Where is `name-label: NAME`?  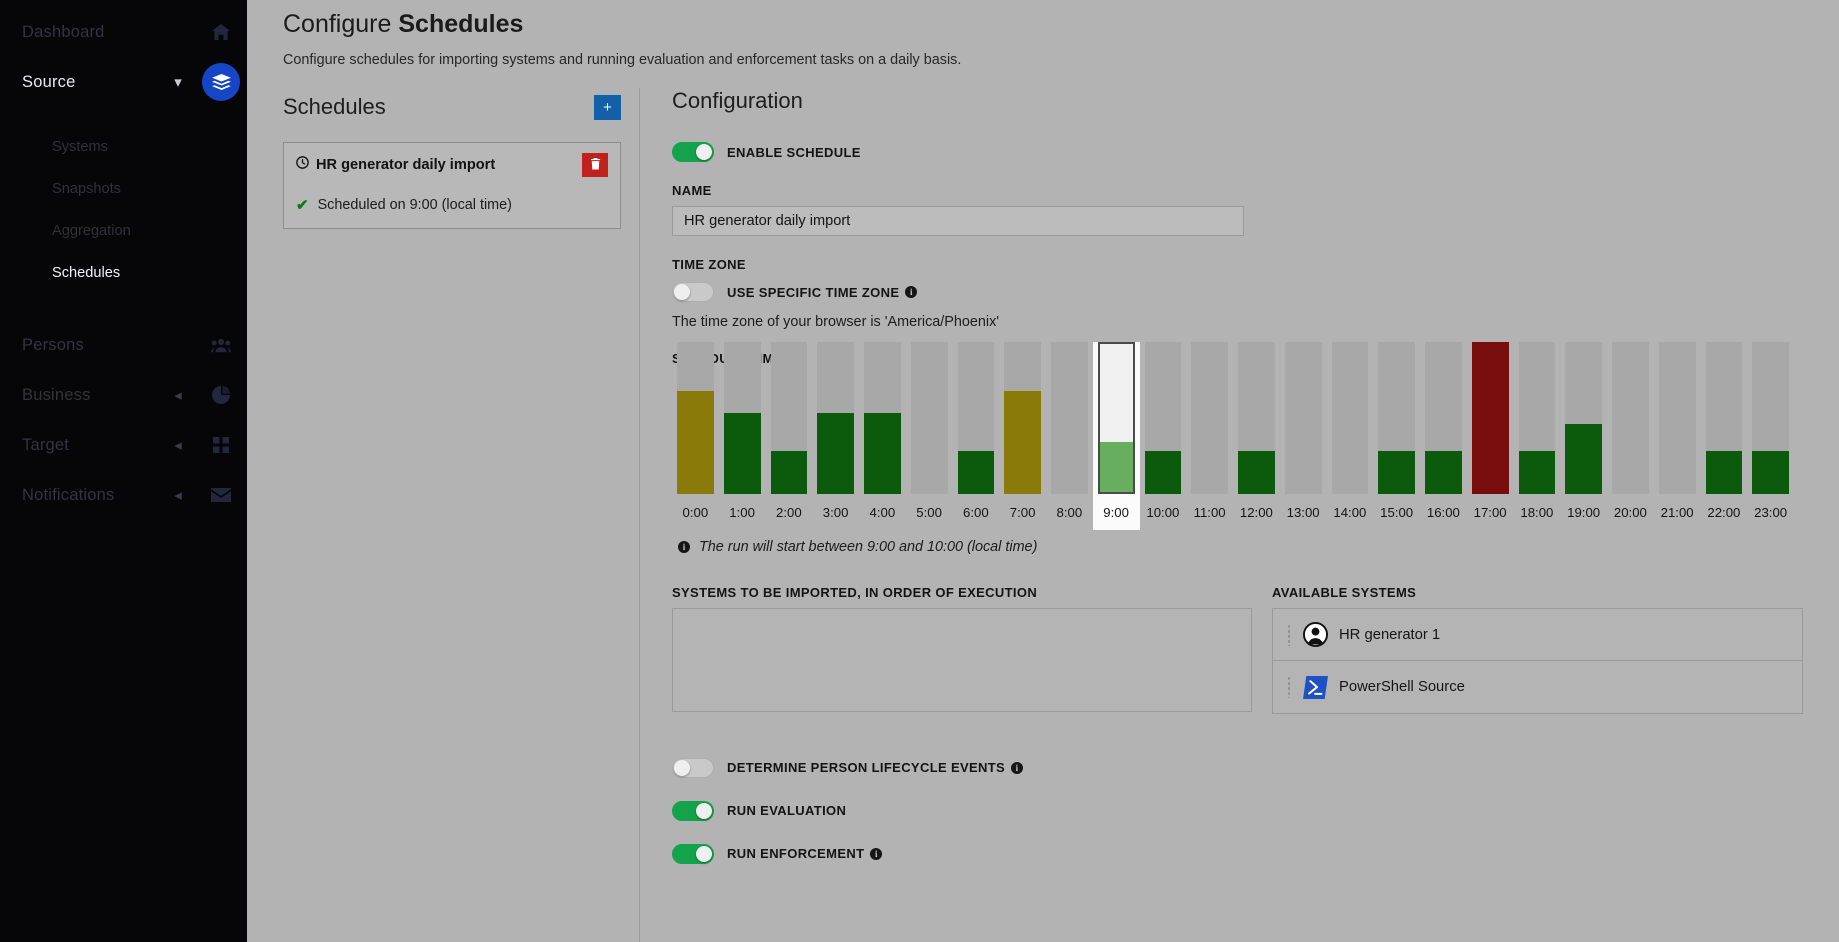 name-label: NAME is located at coordinates (692, 190).